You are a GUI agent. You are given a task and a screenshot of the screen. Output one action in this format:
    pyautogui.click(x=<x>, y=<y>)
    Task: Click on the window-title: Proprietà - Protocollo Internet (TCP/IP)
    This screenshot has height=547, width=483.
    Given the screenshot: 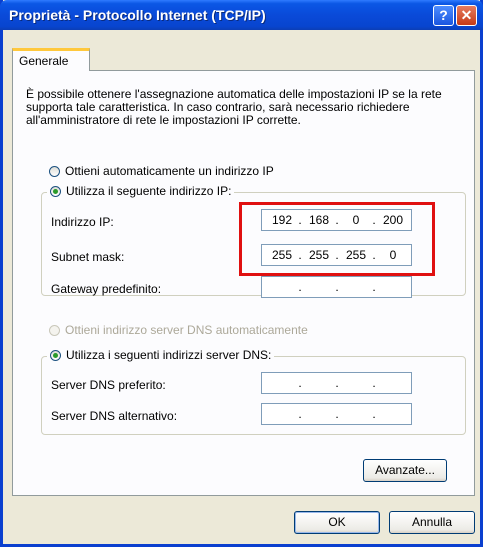 What is the action you would take?
    pyautogui.click(x=137, y=15)
    